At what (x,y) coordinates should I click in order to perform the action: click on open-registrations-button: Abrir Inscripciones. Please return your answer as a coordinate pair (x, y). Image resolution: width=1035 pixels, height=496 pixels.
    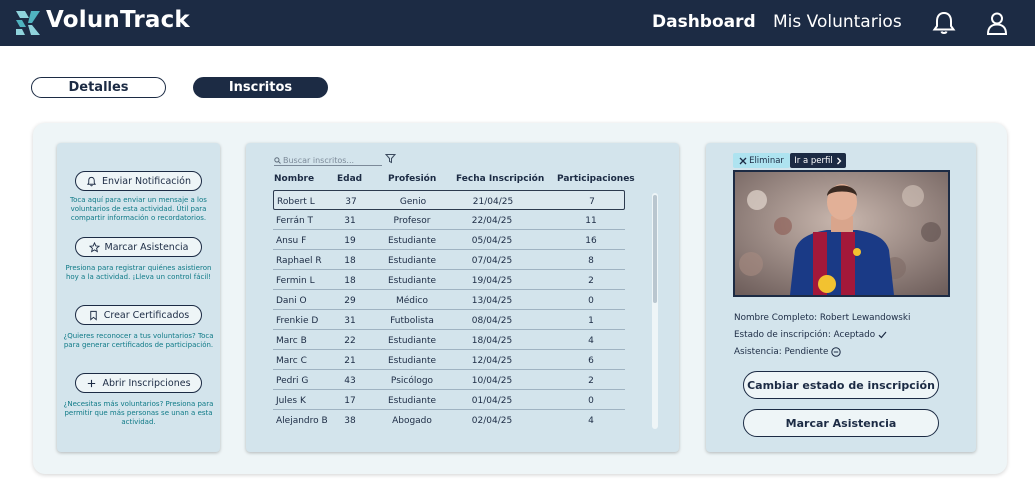
    Looking at the image, I should click on (138, 383).